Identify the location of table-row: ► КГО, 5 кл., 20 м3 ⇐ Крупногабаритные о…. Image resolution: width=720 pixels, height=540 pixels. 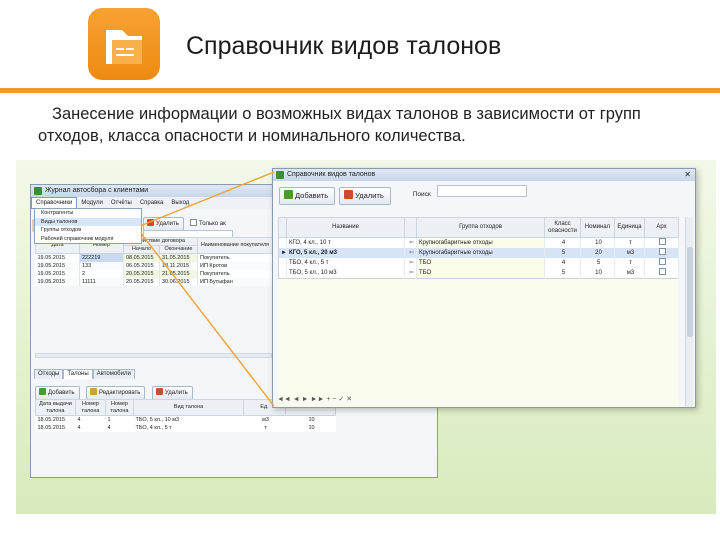
(478, 253).